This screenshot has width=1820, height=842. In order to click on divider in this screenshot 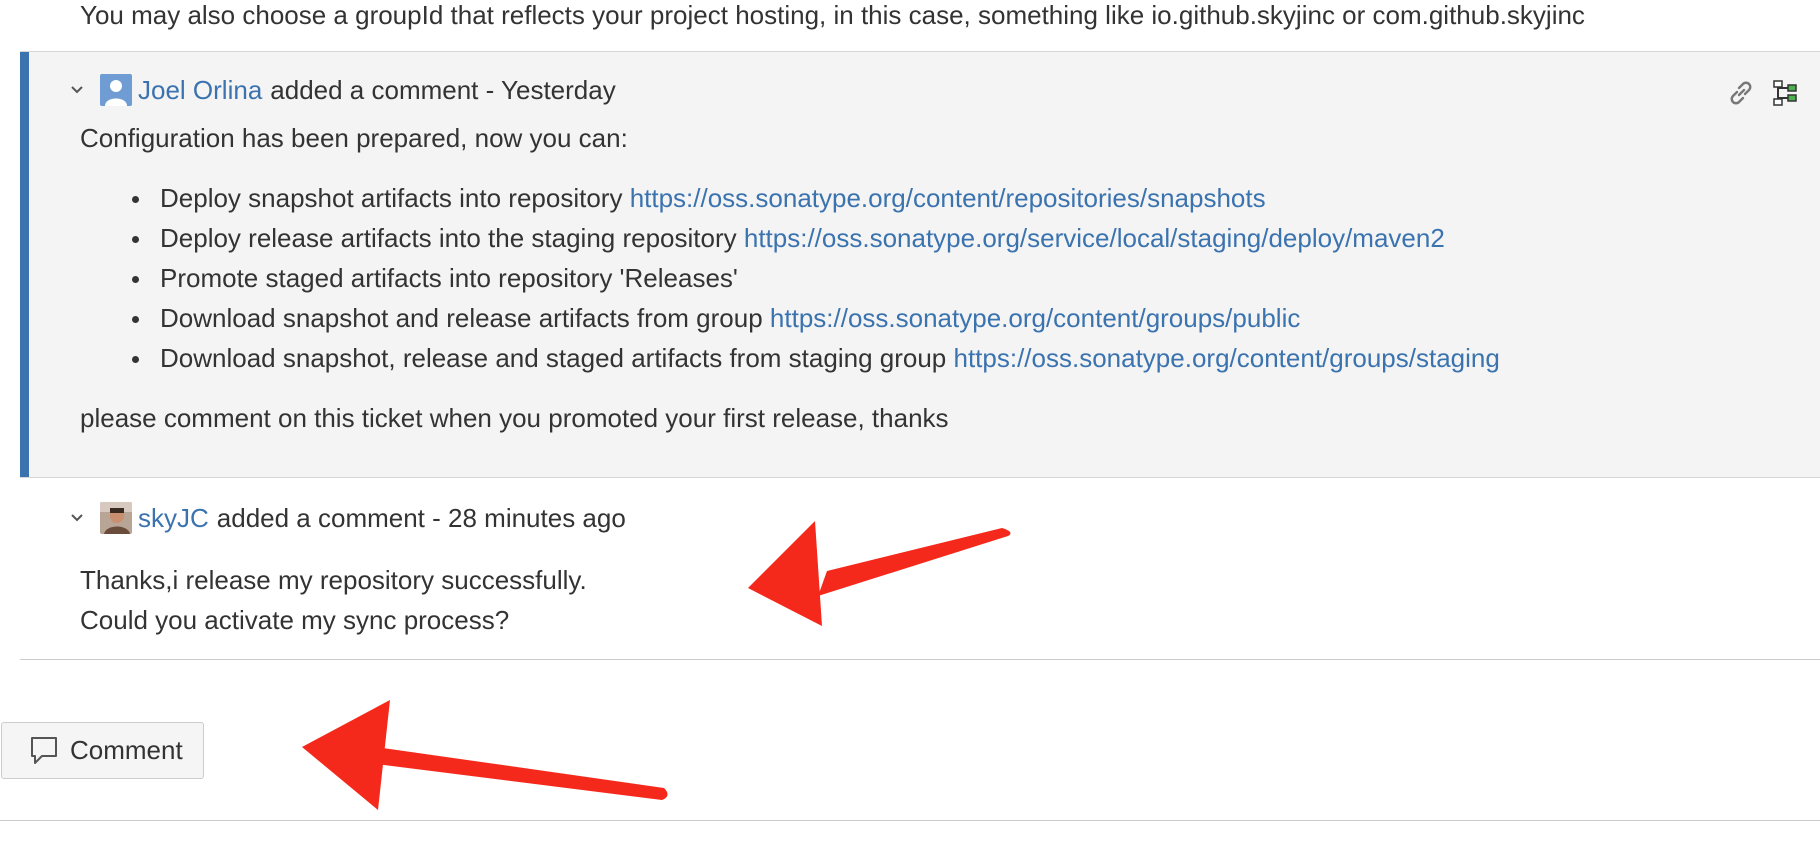, I will do `click(920, 659)`.